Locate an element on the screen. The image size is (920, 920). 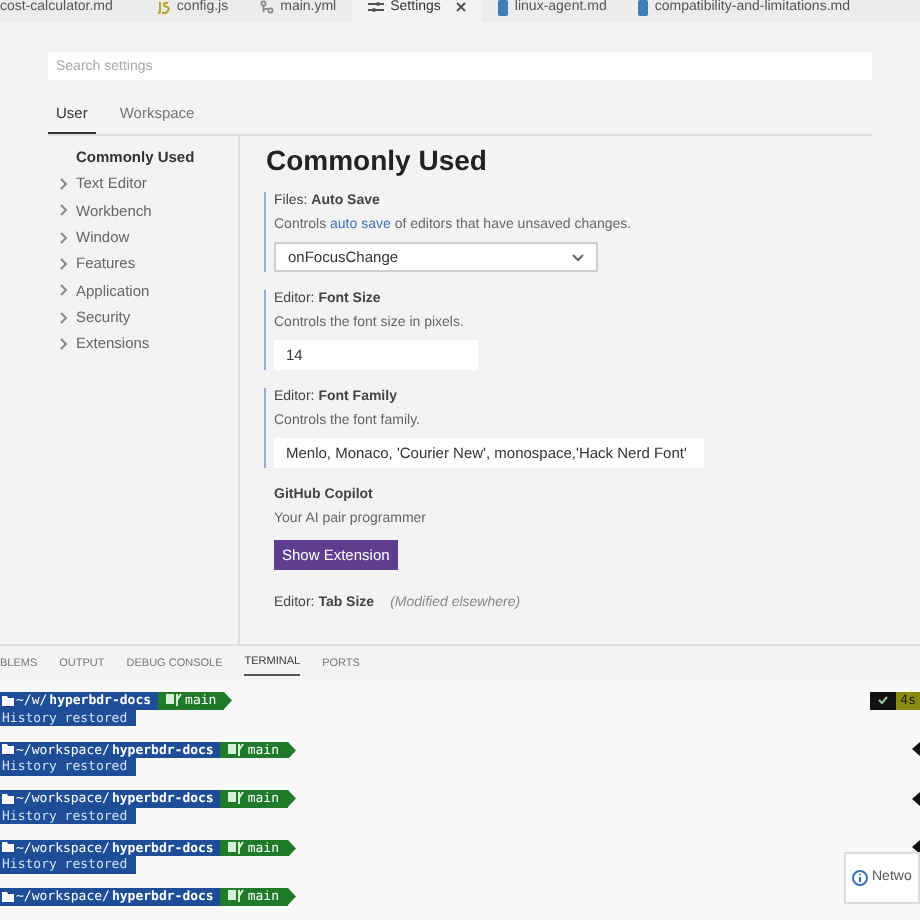
js-file-icon is located at coordinates (163, 7).